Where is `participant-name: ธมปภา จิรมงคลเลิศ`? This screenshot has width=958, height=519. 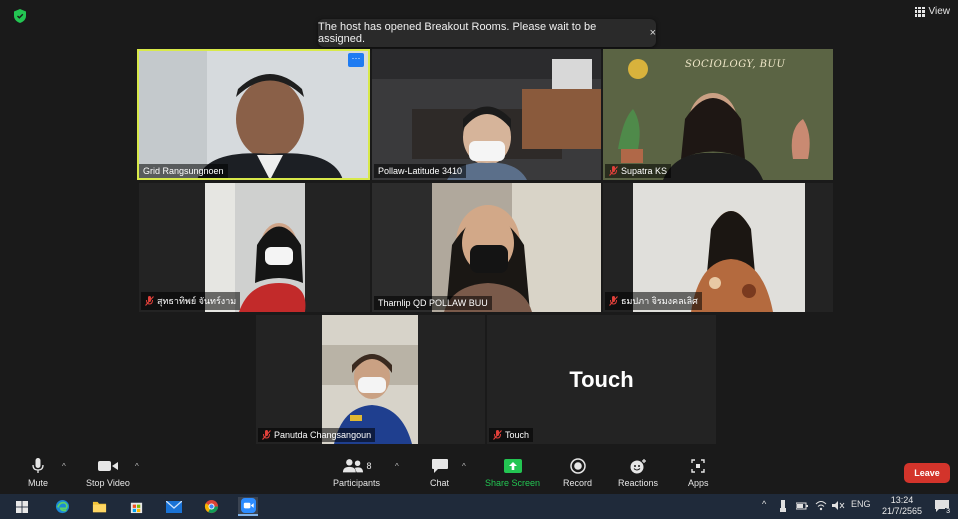
participant-name: ธมปภา จิรมงคลเลิศ is located at coordinates (659, 301).